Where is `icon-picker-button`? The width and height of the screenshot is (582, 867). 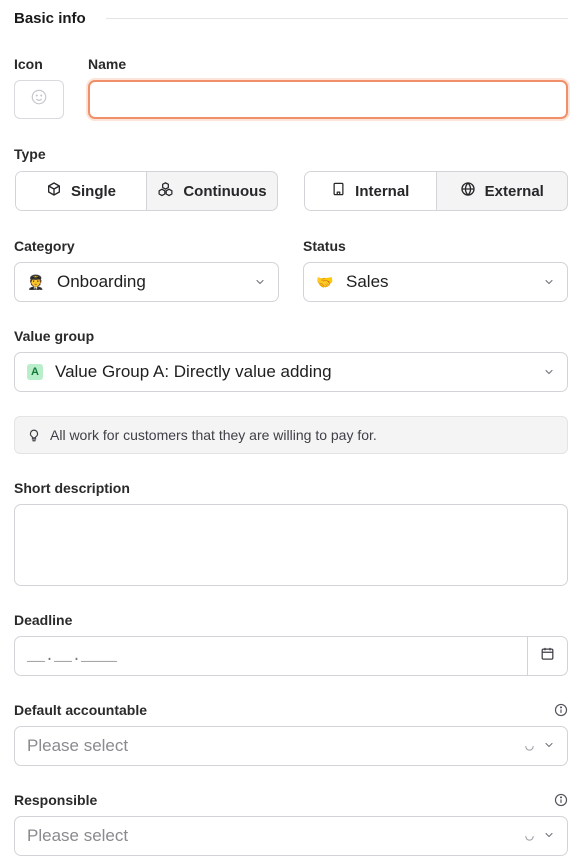 icon-picker-button is located at coordinates (39, 99).